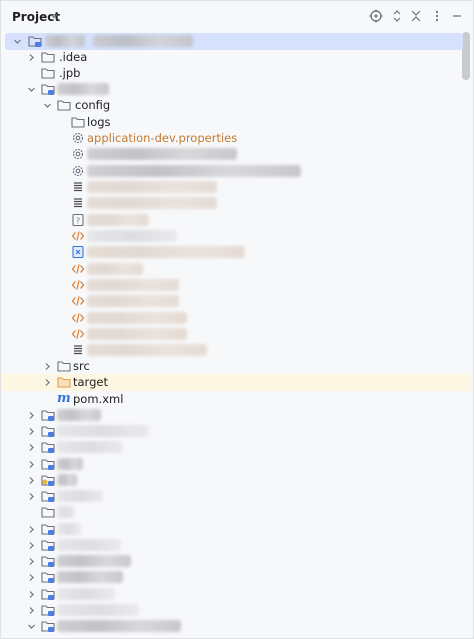 The image size is (474, 639). What do you see at coordinates (232, 366) in the screenshot?
I see `tree-row-src: src` at bounding box center [232, 366].